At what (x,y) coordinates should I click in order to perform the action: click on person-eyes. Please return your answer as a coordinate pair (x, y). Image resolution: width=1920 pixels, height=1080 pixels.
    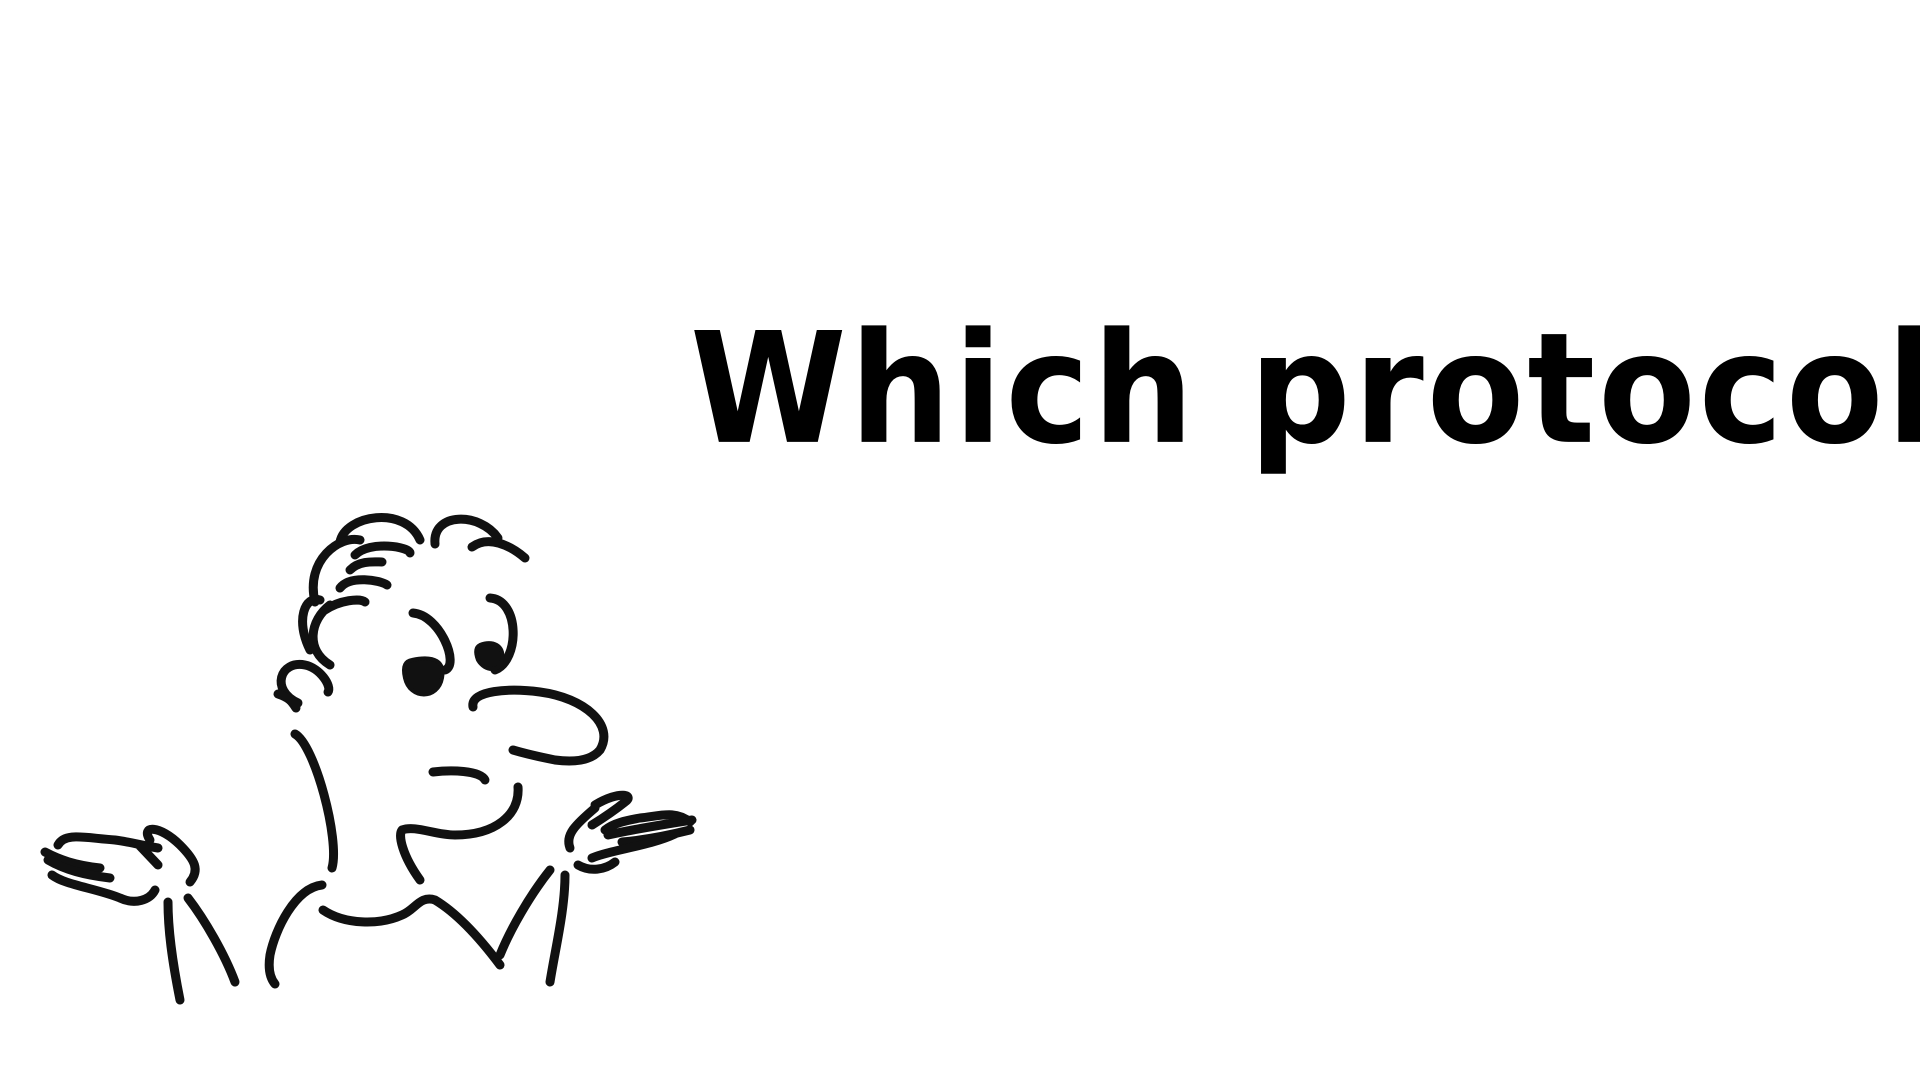
    Looking at the image, I should click on (459, 645).